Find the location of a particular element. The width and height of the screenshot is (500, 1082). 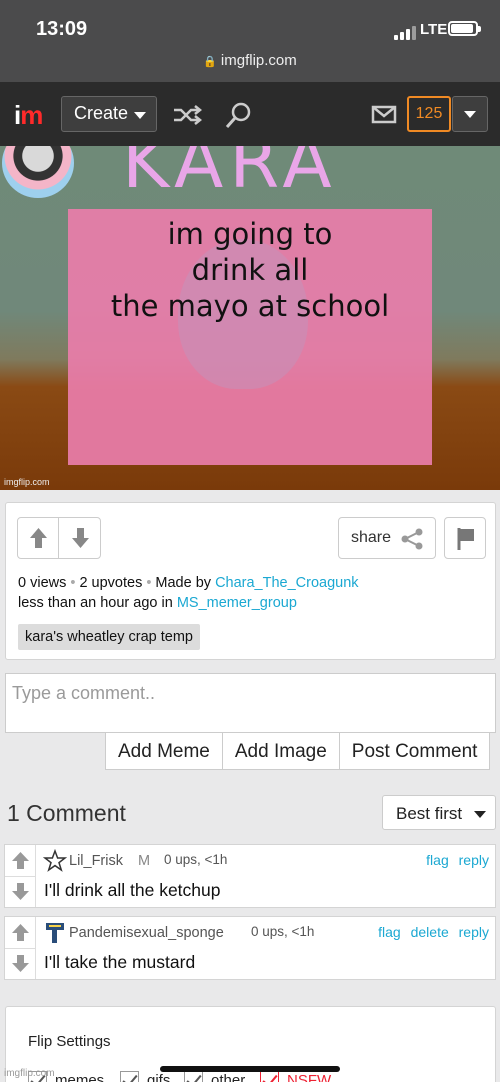

comment-actions: flag delete reply is located at coordinates (430, 932).